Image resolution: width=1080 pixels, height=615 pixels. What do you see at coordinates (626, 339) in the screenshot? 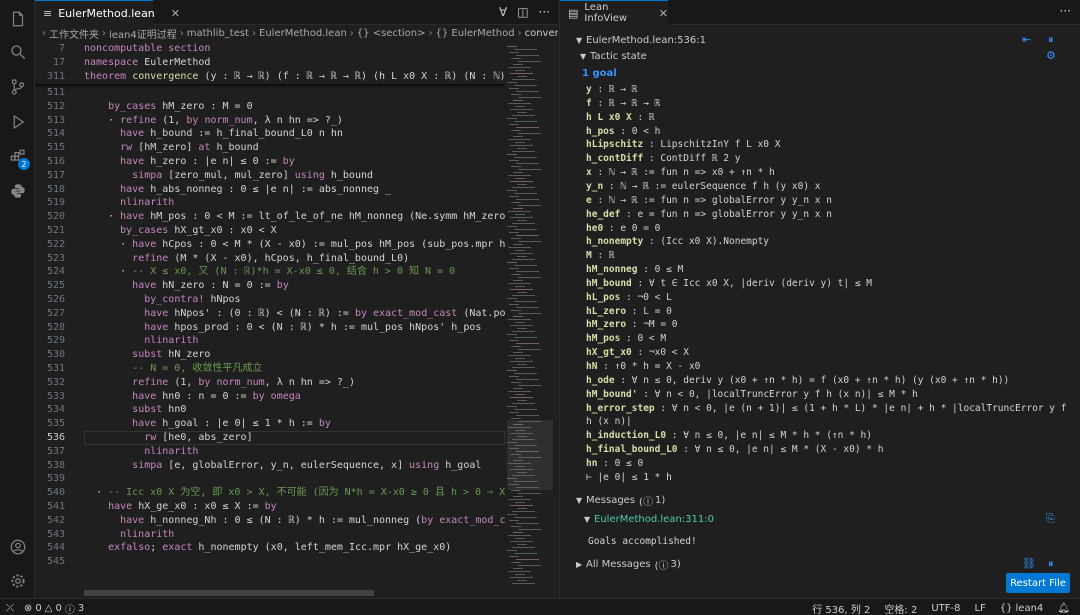
I see `hypothesis: hM_pos : 0 < M` at bounding box center [626, 339].